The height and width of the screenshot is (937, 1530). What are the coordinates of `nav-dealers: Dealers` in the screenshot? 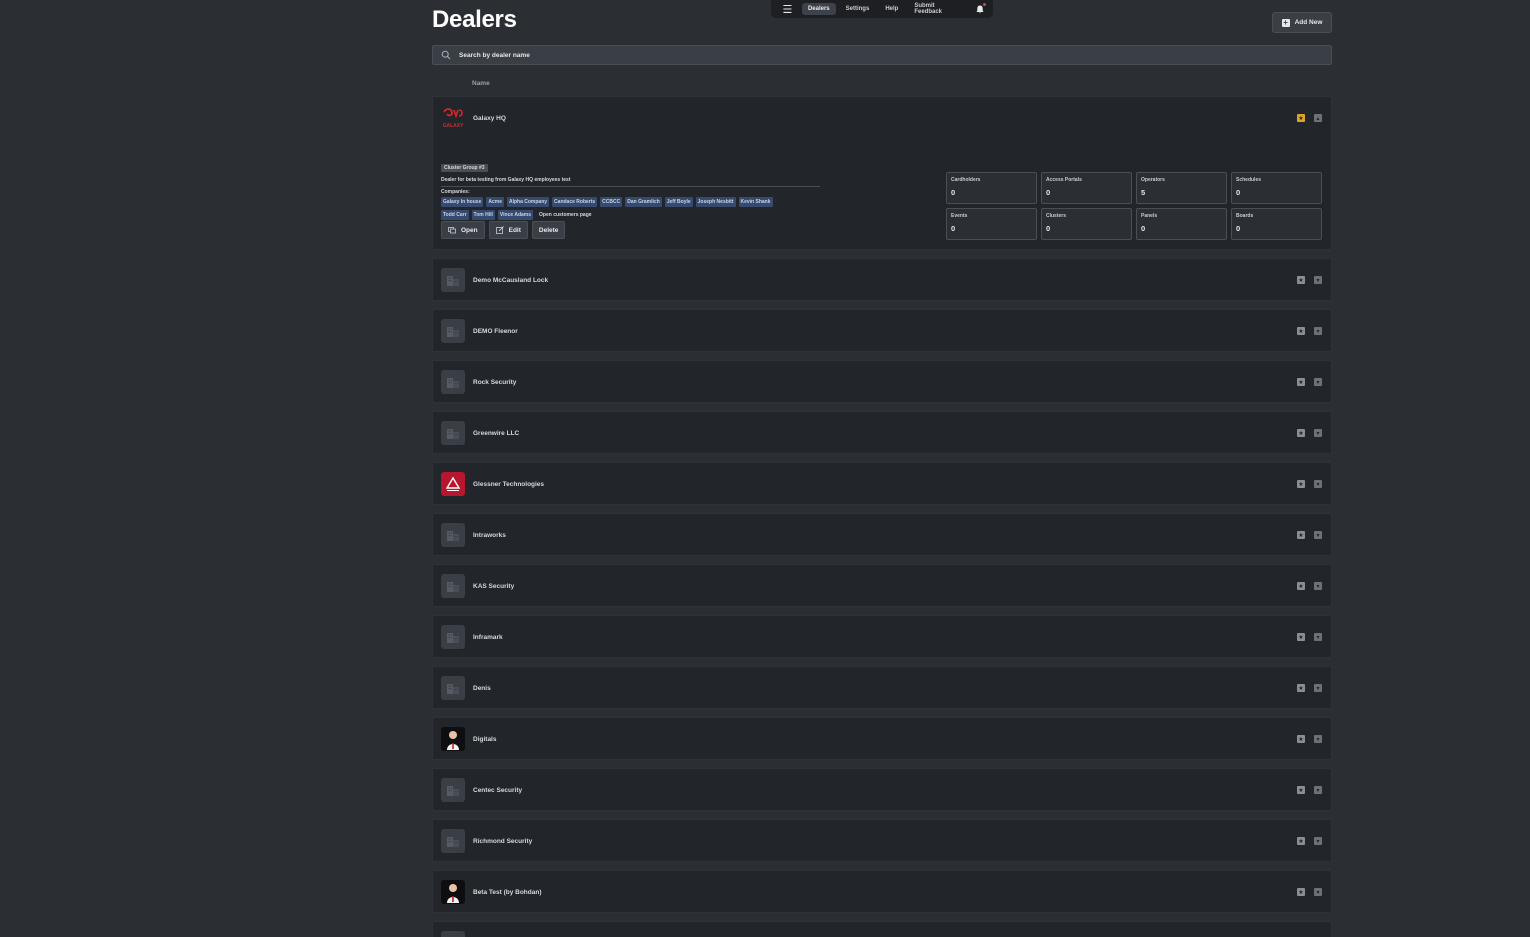 It's located at (818, 9).